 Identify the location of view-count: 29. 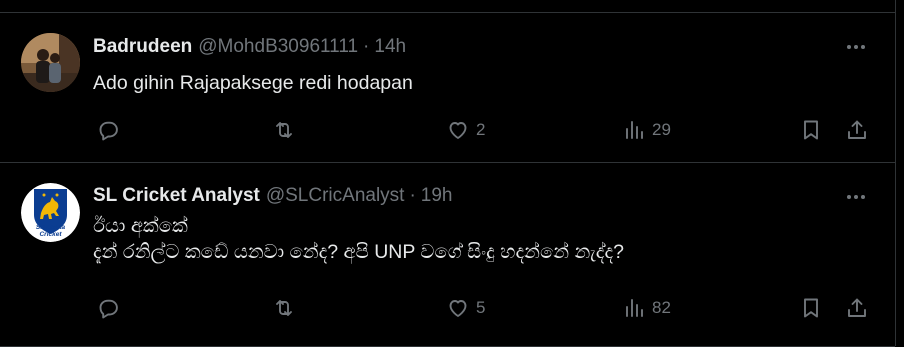
(661, 129).